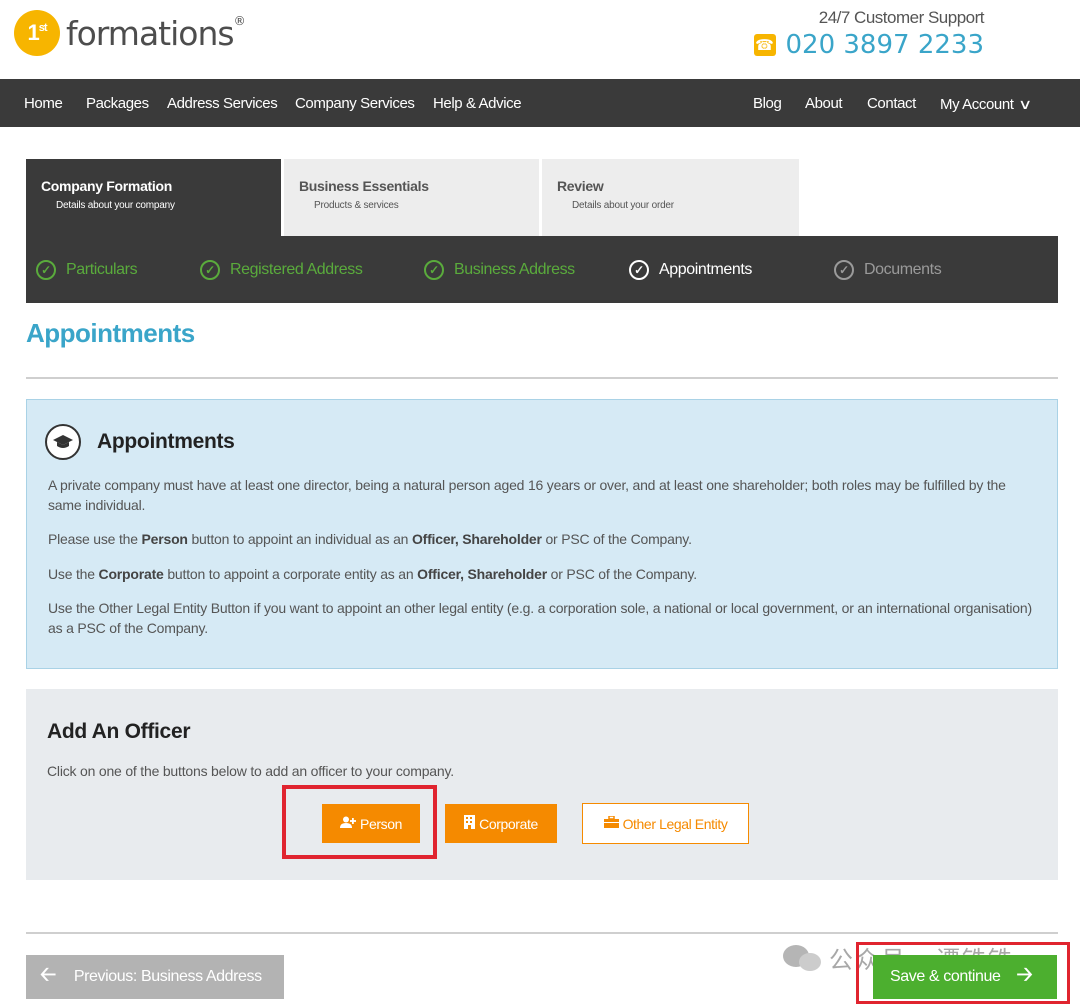 The width and height of the screenshot is (1080, 1004). What do you see at coordinates (371, 823) in the screenshot?
I see `person-button: Person` at bounding box center [371, 823].